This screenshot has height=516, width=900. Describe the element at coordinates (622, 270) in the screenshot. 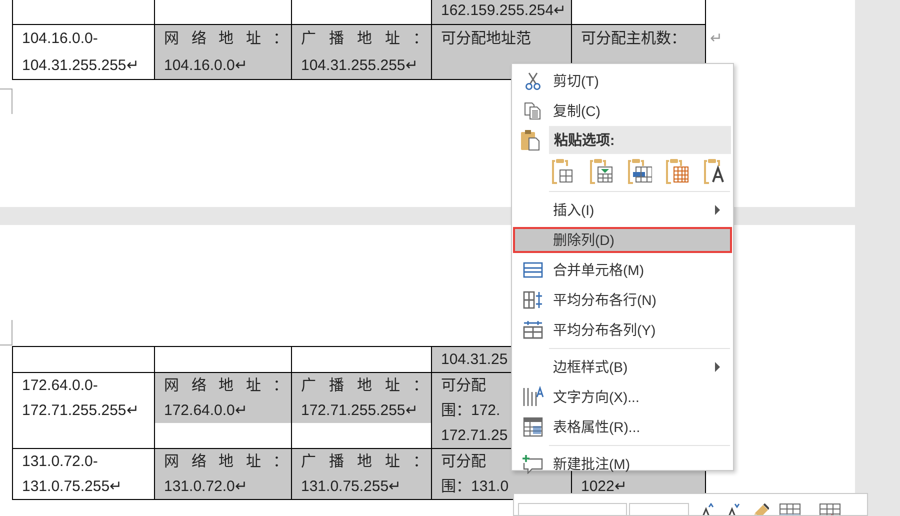

I see `menu-item: 合并单元格(M)` at that location.